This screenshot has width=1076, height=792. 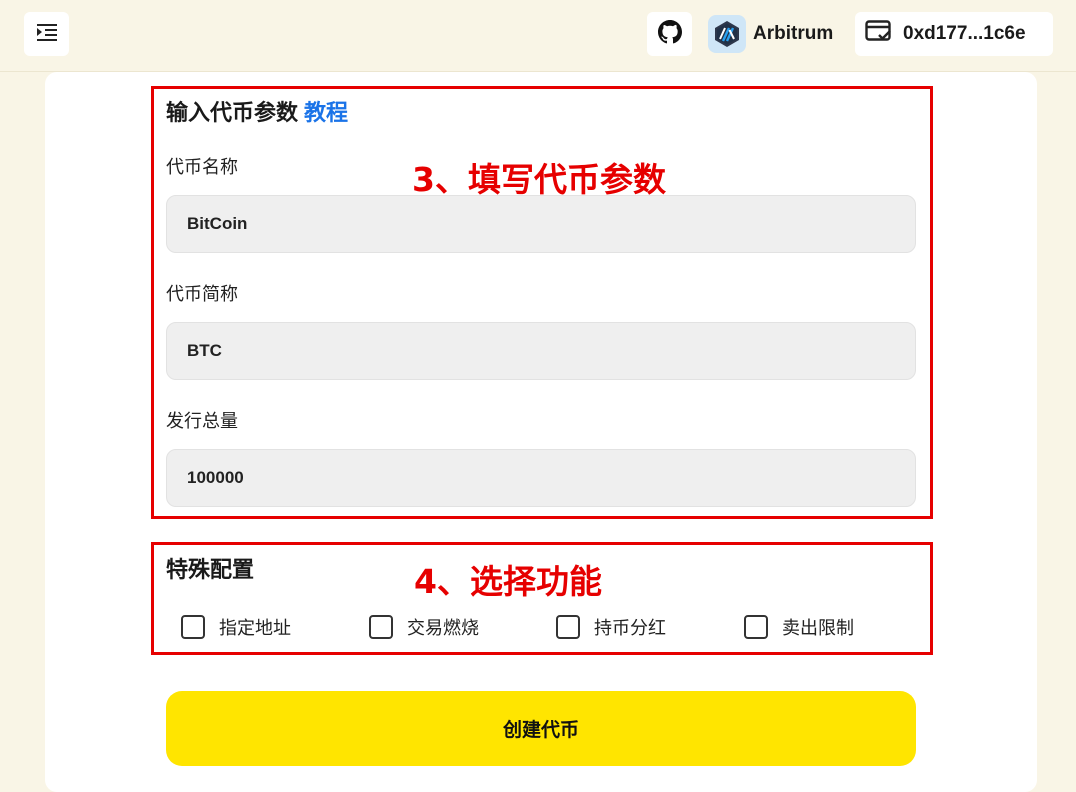 I want to click on network-selector: Arbitrum, so click(x=770, y=34).